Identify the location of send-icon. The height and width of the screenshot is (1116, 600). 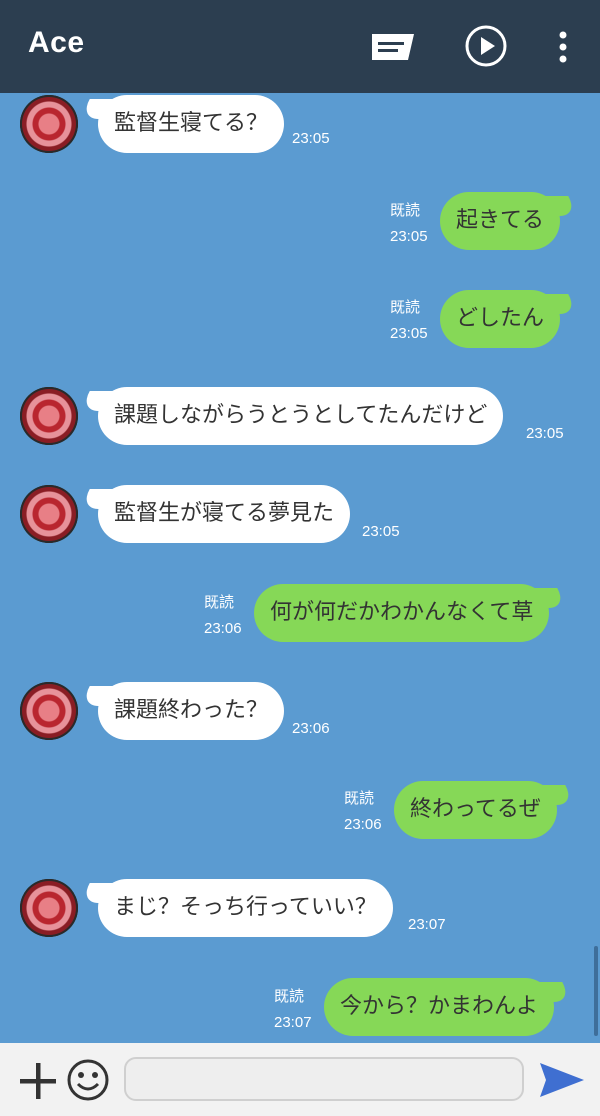
(562, 1082).